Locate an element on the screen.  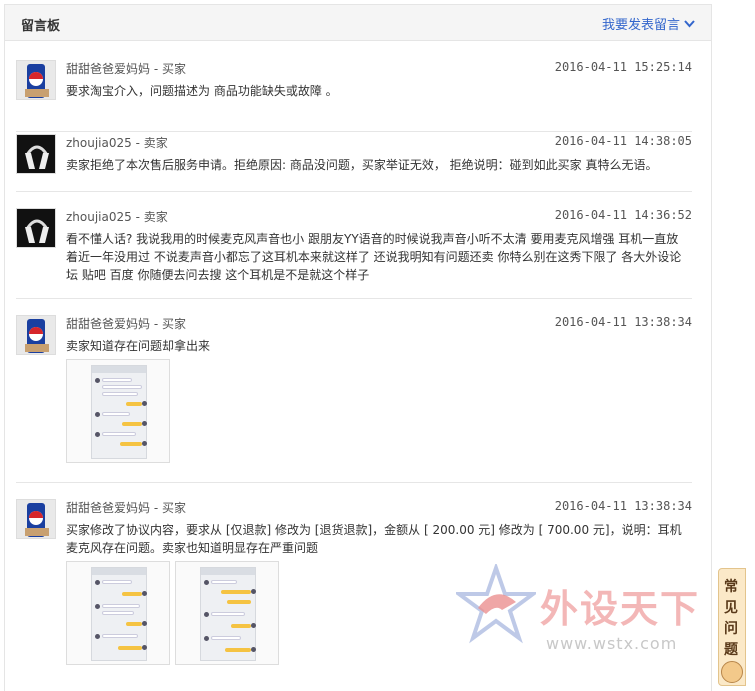
message-content: 要求淘宝介入，问题描述为 商品功能缺失或故障 。 is located at coordinates (202, 91).